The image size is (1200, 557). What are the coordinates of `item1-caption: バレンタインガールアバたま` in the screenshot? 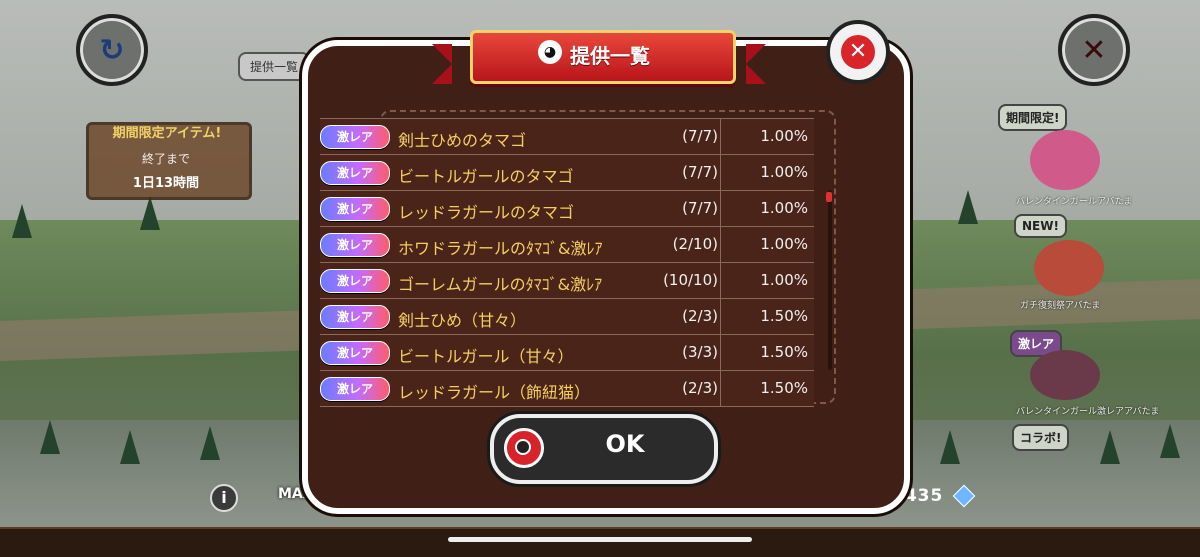 It's located at (1074, 202).